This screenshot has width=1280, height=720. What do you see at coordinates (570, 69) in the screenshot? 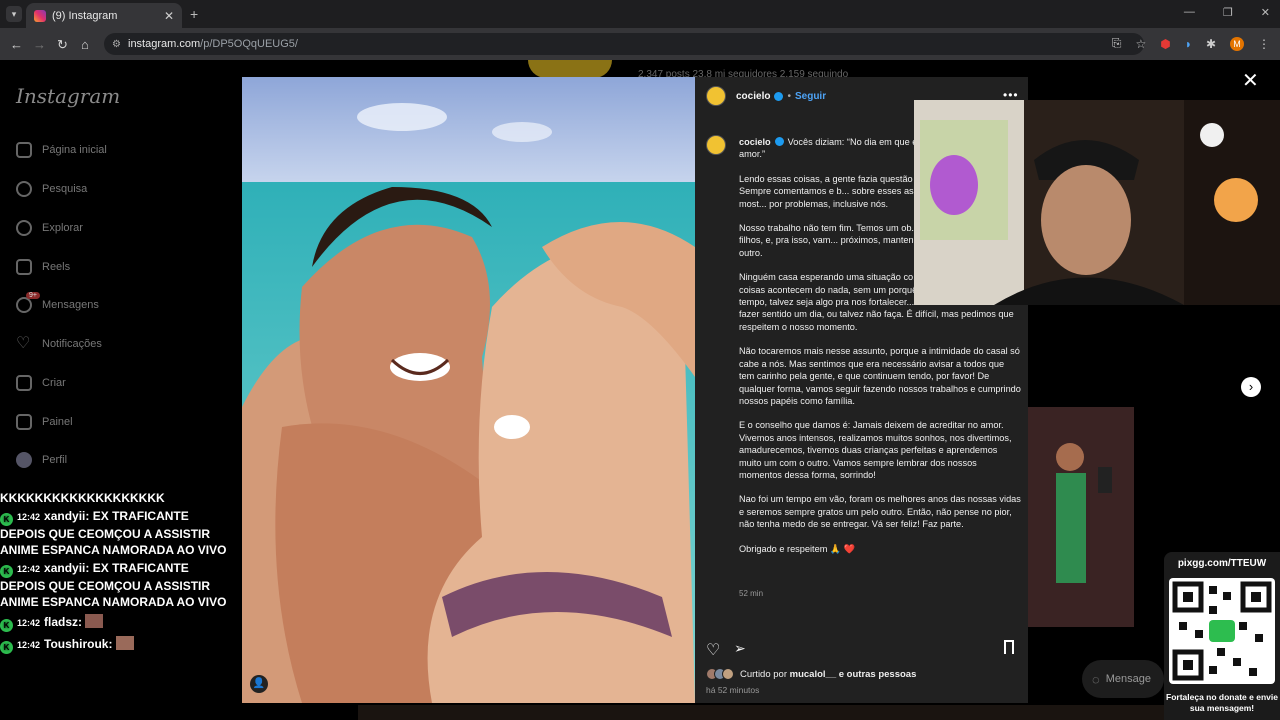
I see `background-profile-avatar` at bounding box center [570, 69].